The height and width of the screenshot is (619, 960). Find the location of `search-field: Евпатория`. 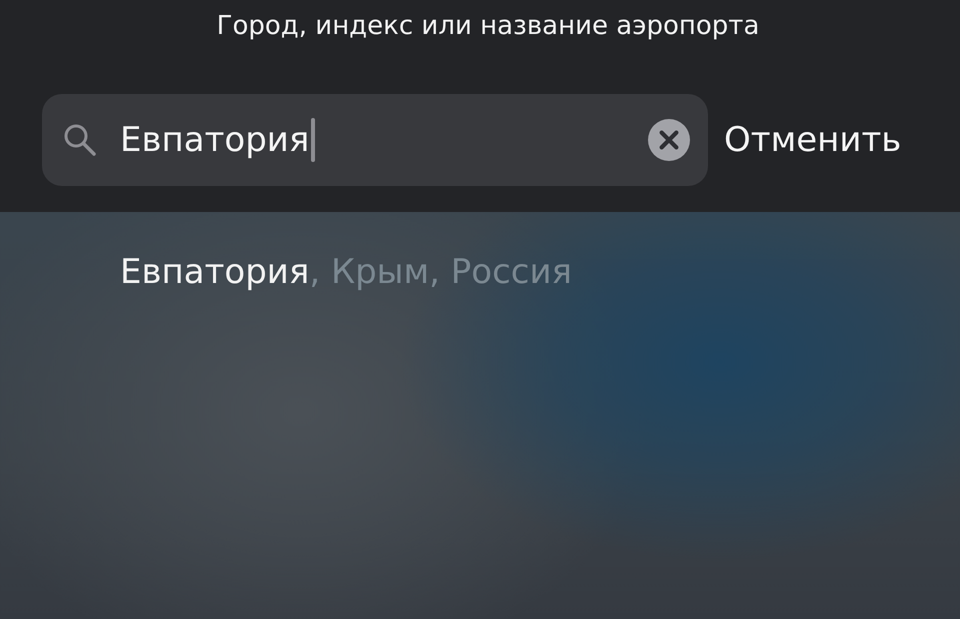

search-field: Евпатория is located at coordinates (375, 140).